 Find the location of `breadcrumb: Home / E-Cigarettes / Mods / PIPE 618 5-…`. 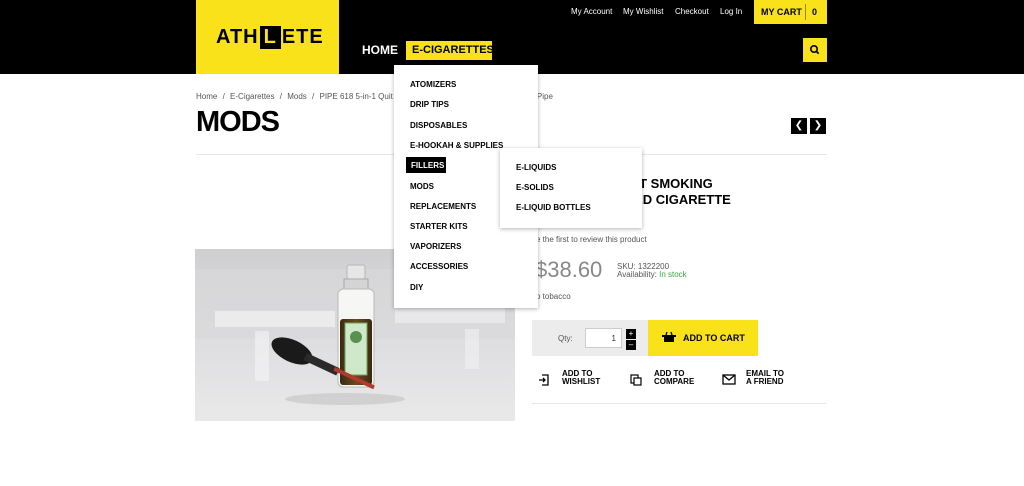

breadcrumb: Home / E-Cigarettes / Mods / PIPE 618 5-… is located at coordinates (298, 96).